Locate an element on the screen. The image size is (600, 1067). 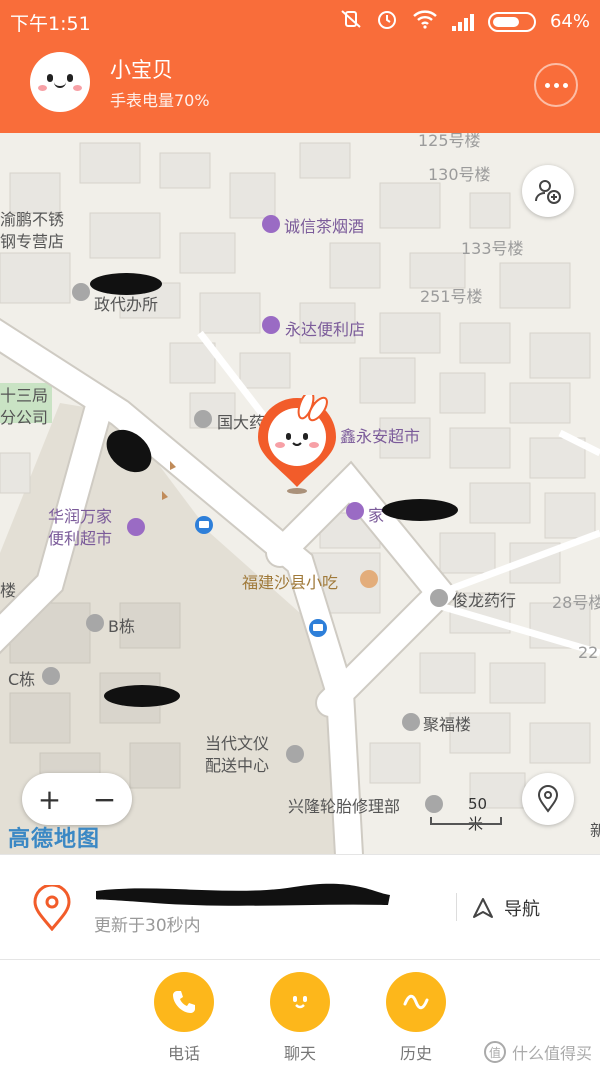
add-guardian-button is located at coordinates (548, 191).